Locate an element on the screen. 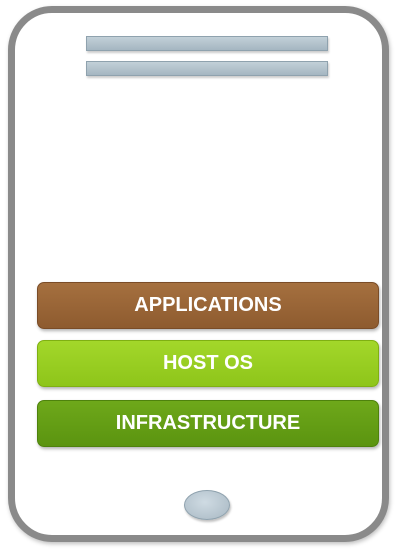 Image resolution: width=403 pixels, height=552 pixels. host-os-layer-label: HOST OS is located at coordinates (207, 363).